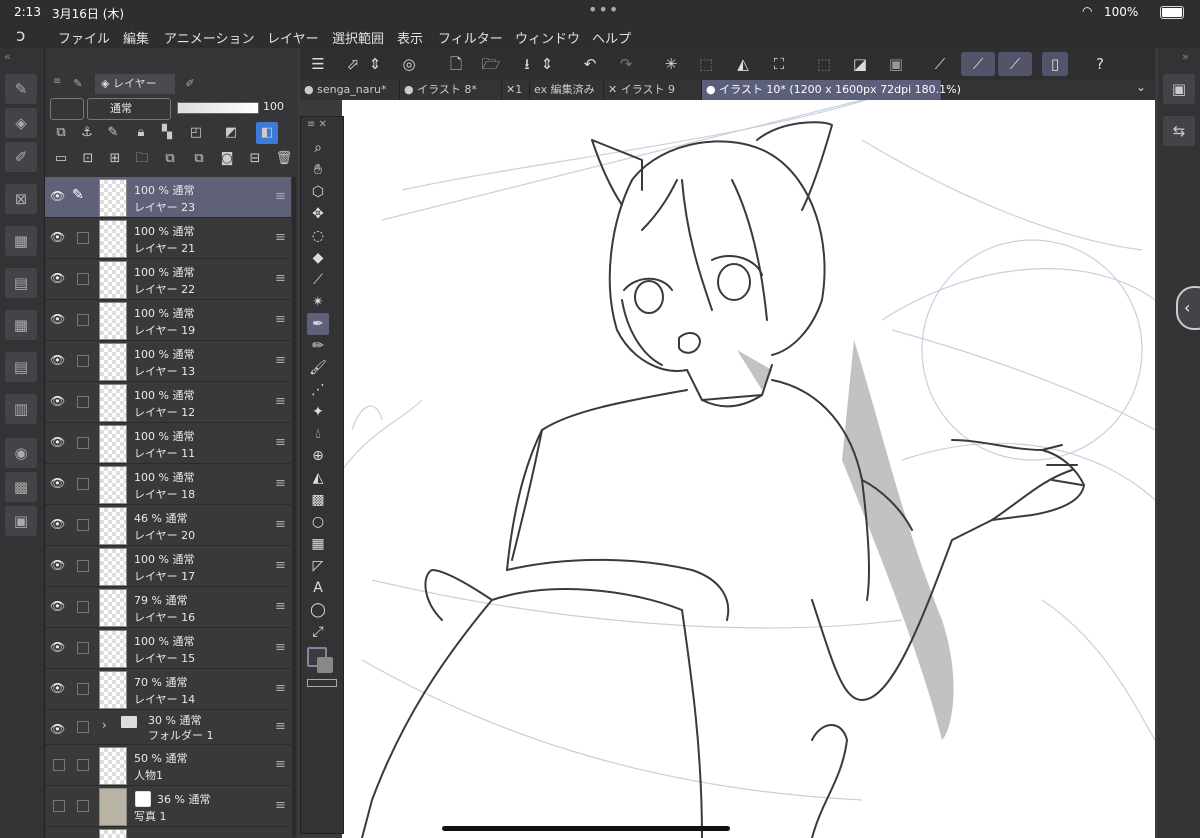  What do you see at coordinates (318, 214) in the screenshot?
I see `move-icon: ✥` at bounding box center [318, 214].